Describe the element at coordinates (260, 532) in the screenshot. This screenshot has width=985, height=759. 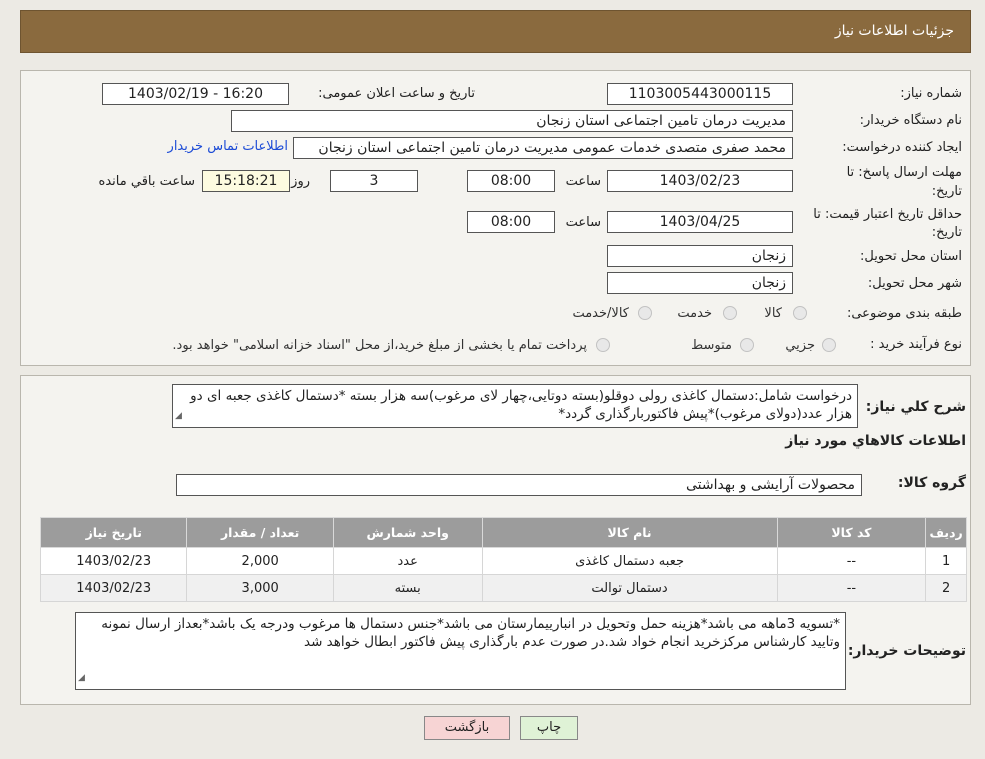
I see `col-quantity: تعداد / مقدار` at that location.